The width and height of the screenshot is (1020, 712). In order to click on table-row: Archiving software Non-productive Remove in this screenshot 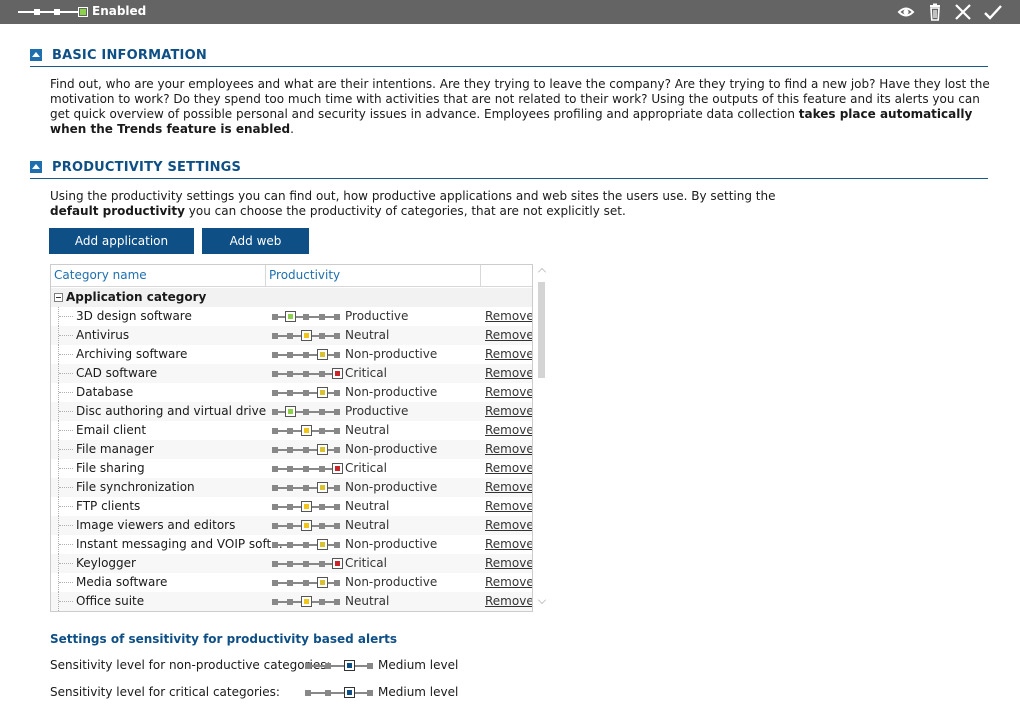, I will do `click(291, 354)`.